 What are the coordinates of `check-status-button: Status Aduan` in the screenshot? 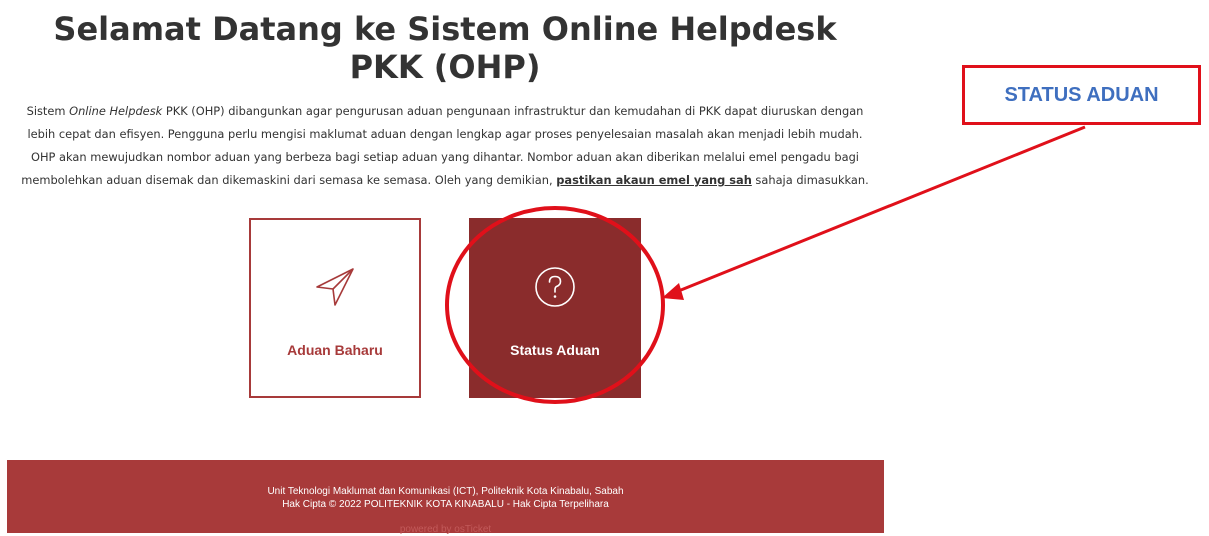 It's located at (555, 308).